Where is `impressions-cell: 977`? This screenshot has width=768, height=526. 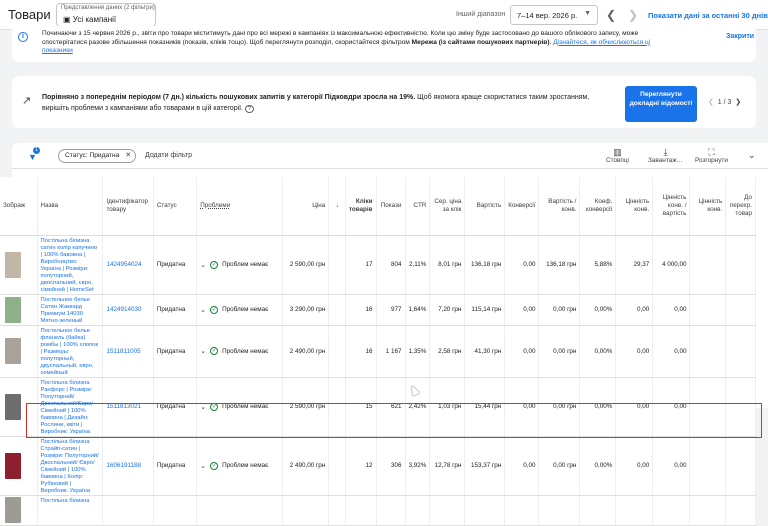 impressions-cell: 977 is located at coordinates (391, 310).